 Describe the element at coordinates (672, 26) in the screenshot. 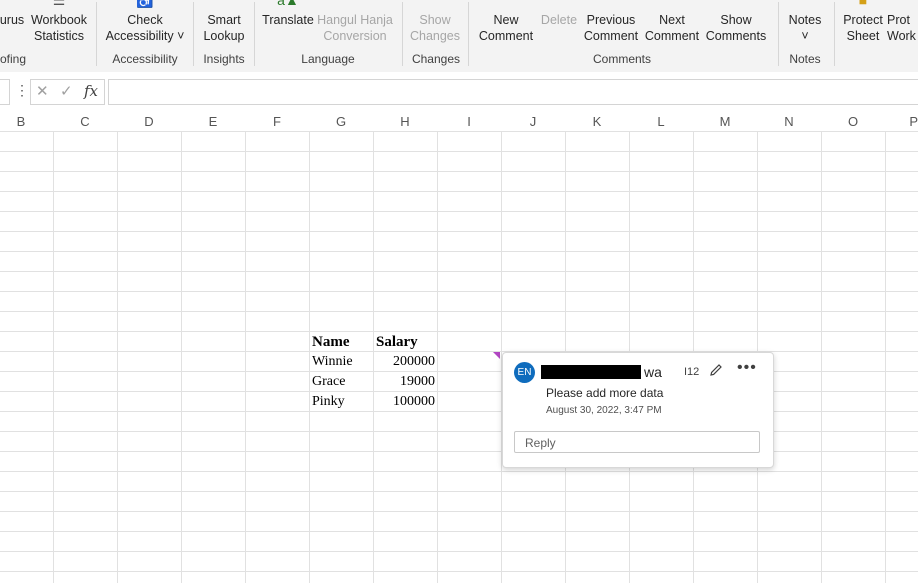

I see `next-comment-button: Next Comment` at that location.